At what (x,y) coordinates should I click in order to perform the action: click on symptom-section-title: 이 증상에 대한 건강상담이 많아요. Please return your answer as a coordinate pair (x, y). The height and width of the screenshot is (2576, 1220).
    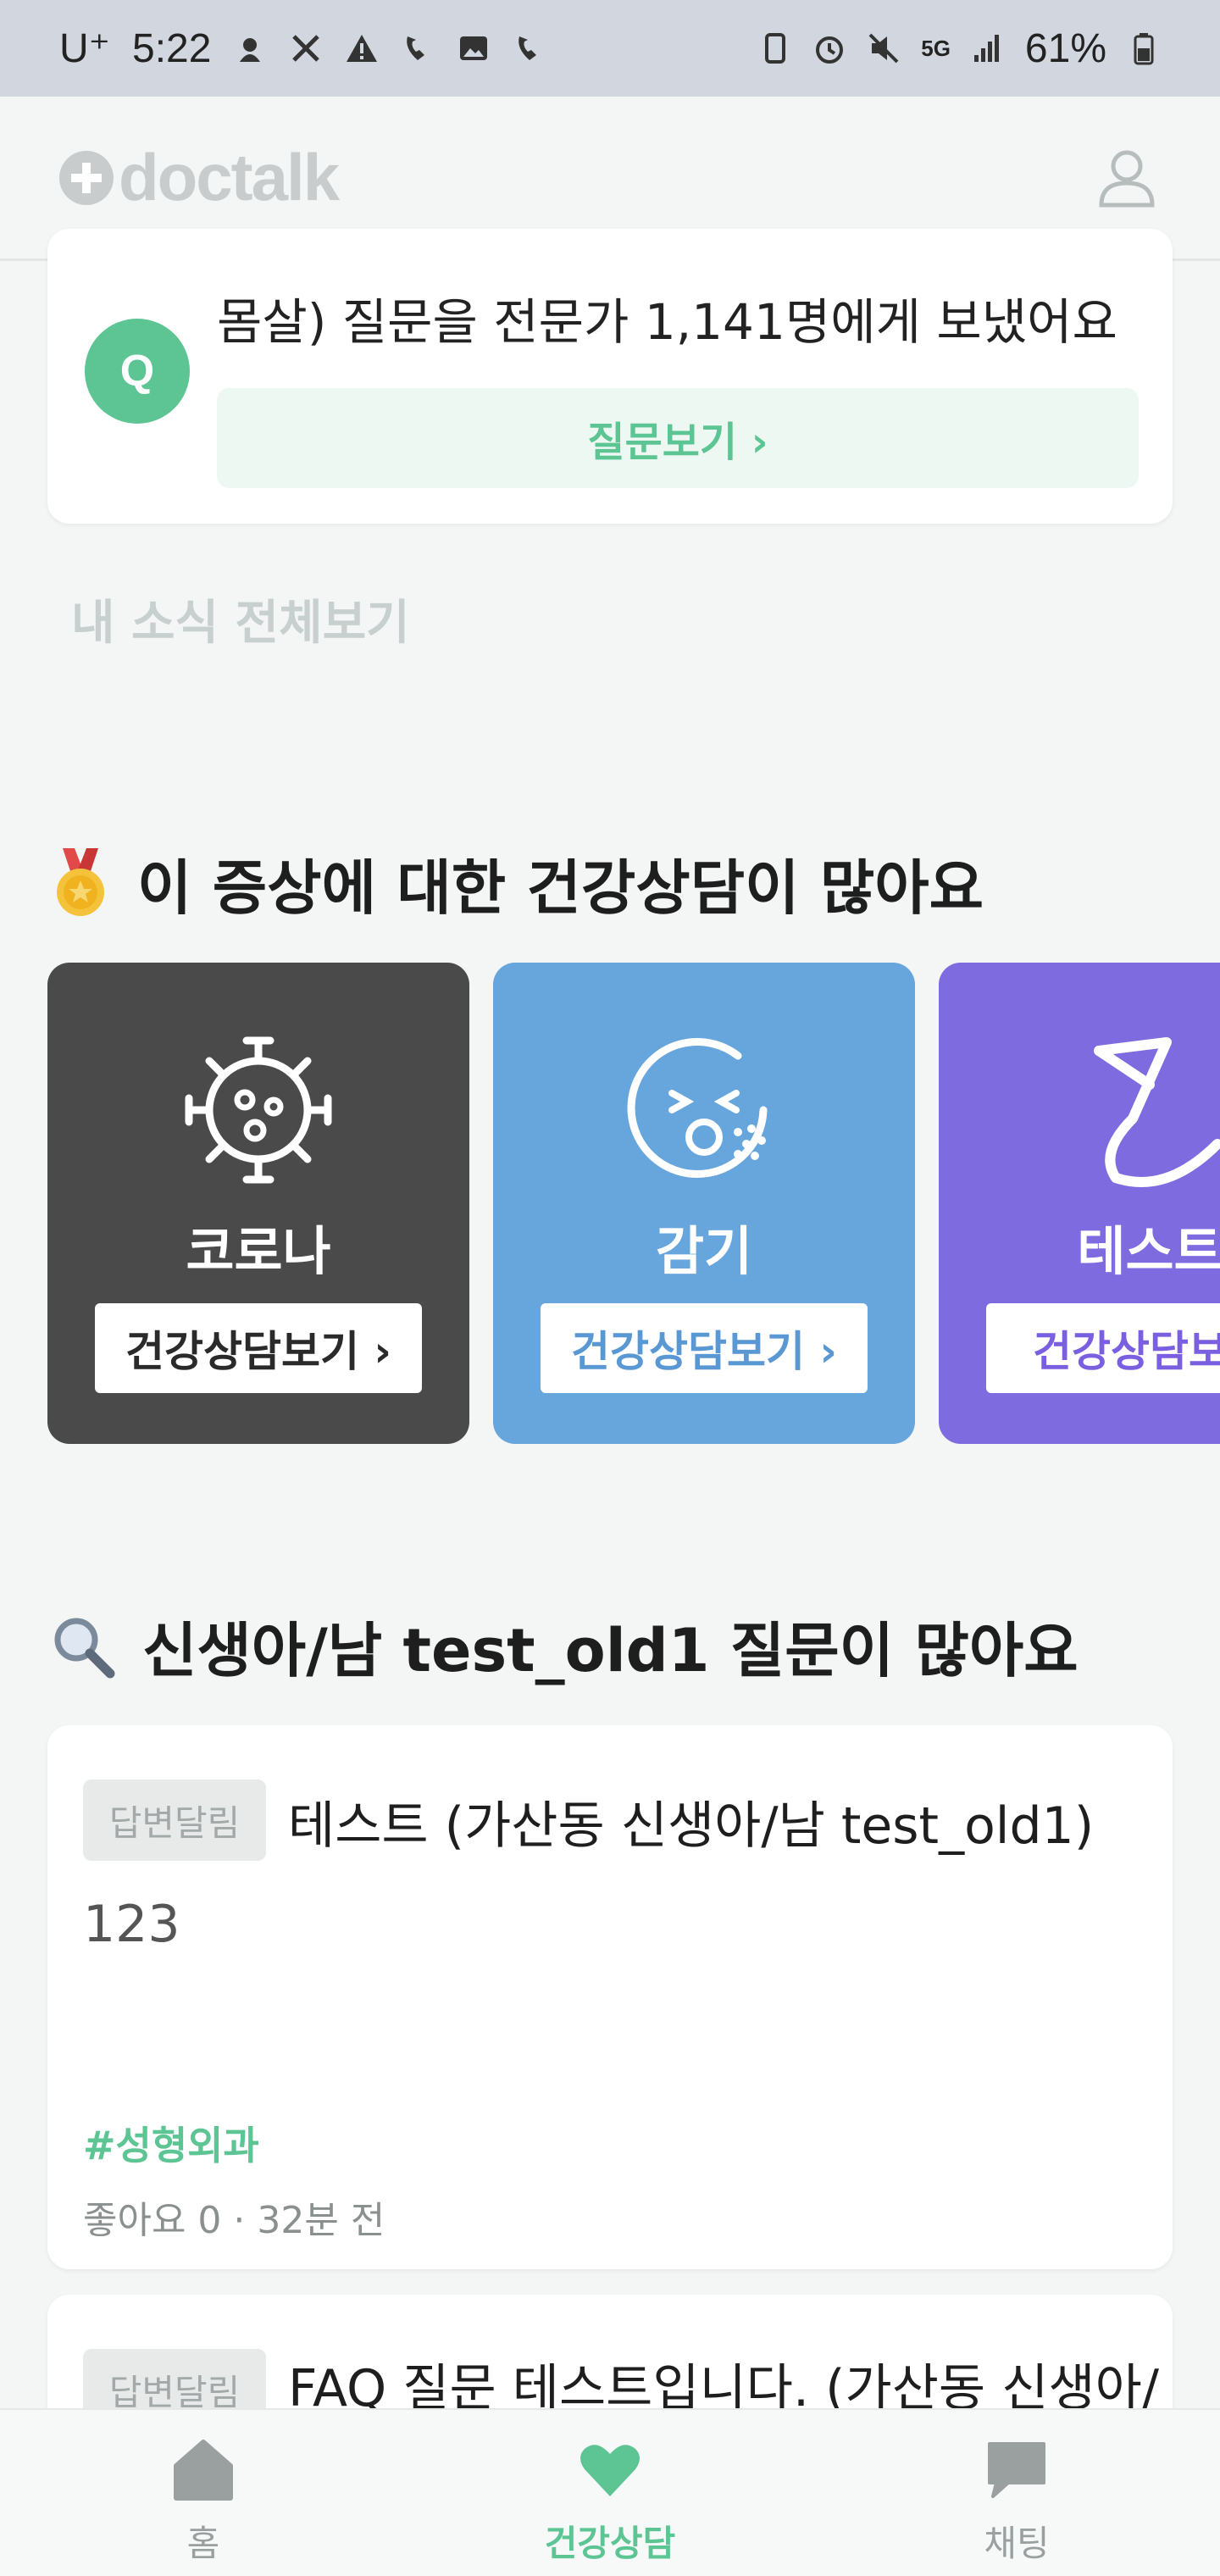
    Looking at the image, I should click on (516, 883).